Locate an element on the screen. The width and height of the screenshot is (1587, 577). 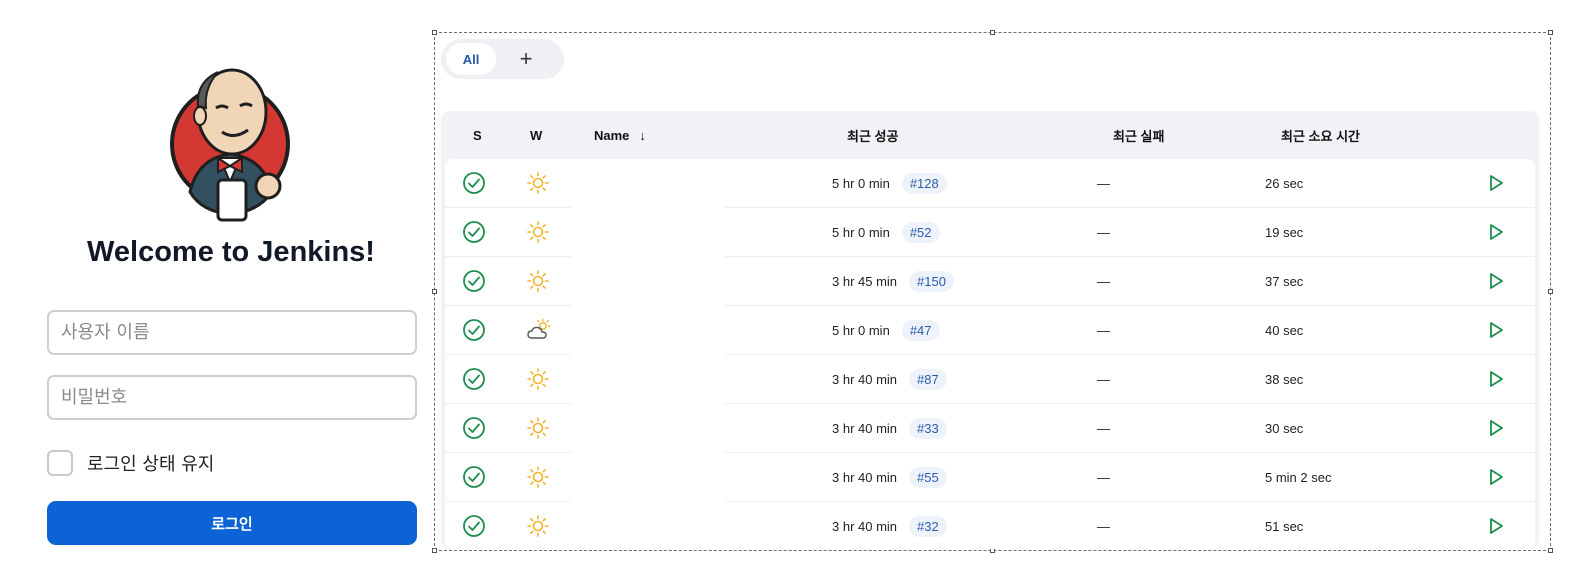
remember-me-checkbox is located at coordinates (60, 463).